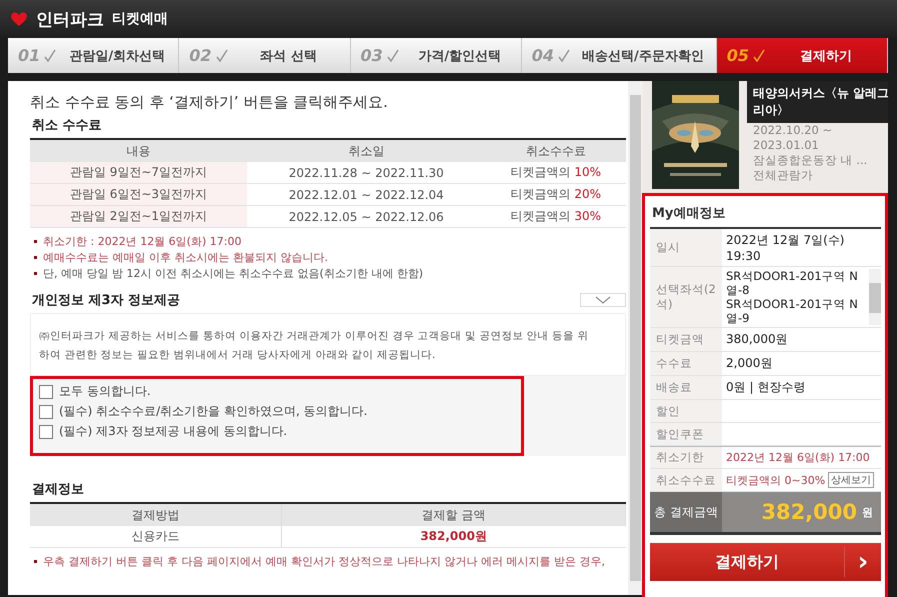 The height and width of the screenshot is (597, 897). I want to click on table-cell: 관람일 9일전~7일전까지, so click(138, 173).